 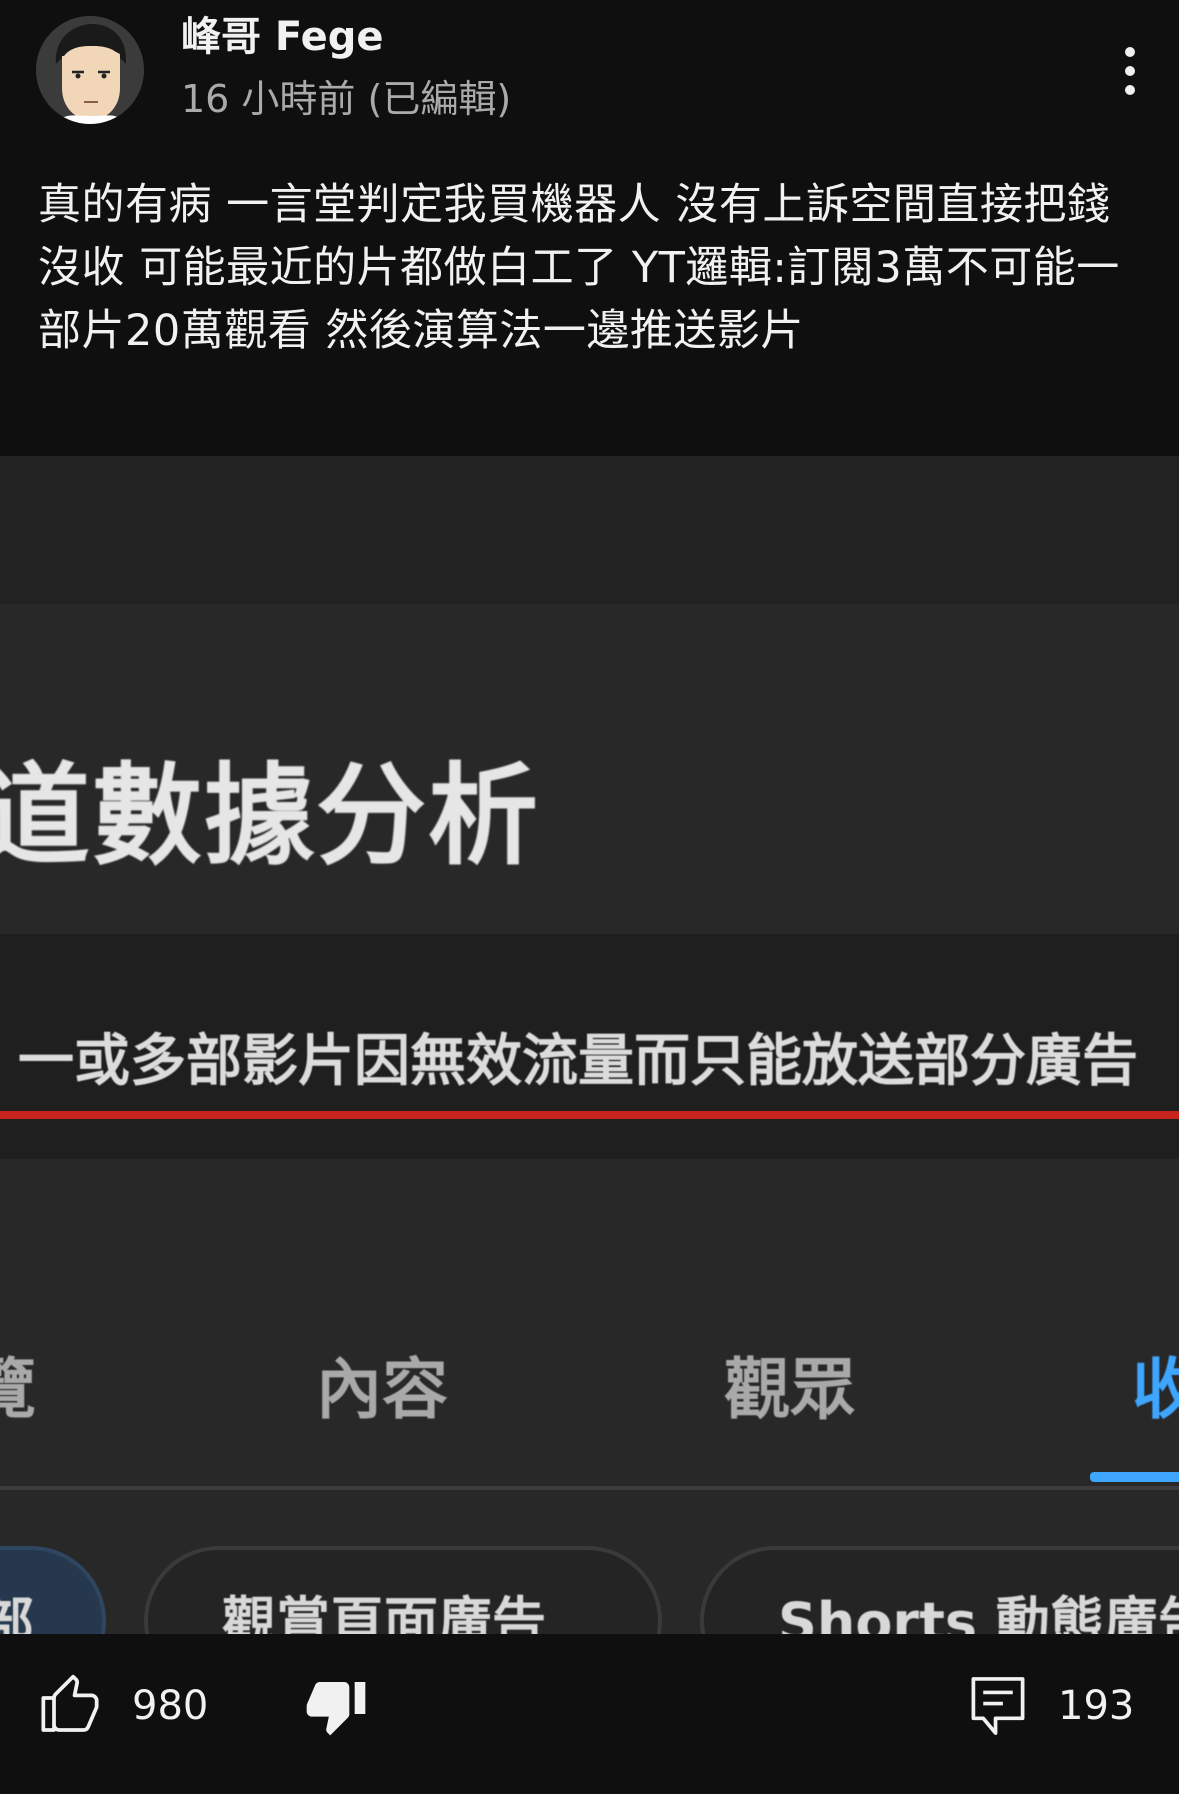 What do you see at coordinates (1155, 1389) in the screenshot?
I see `image-tab-revenue: 收` at bounding box center [1155, 1389].